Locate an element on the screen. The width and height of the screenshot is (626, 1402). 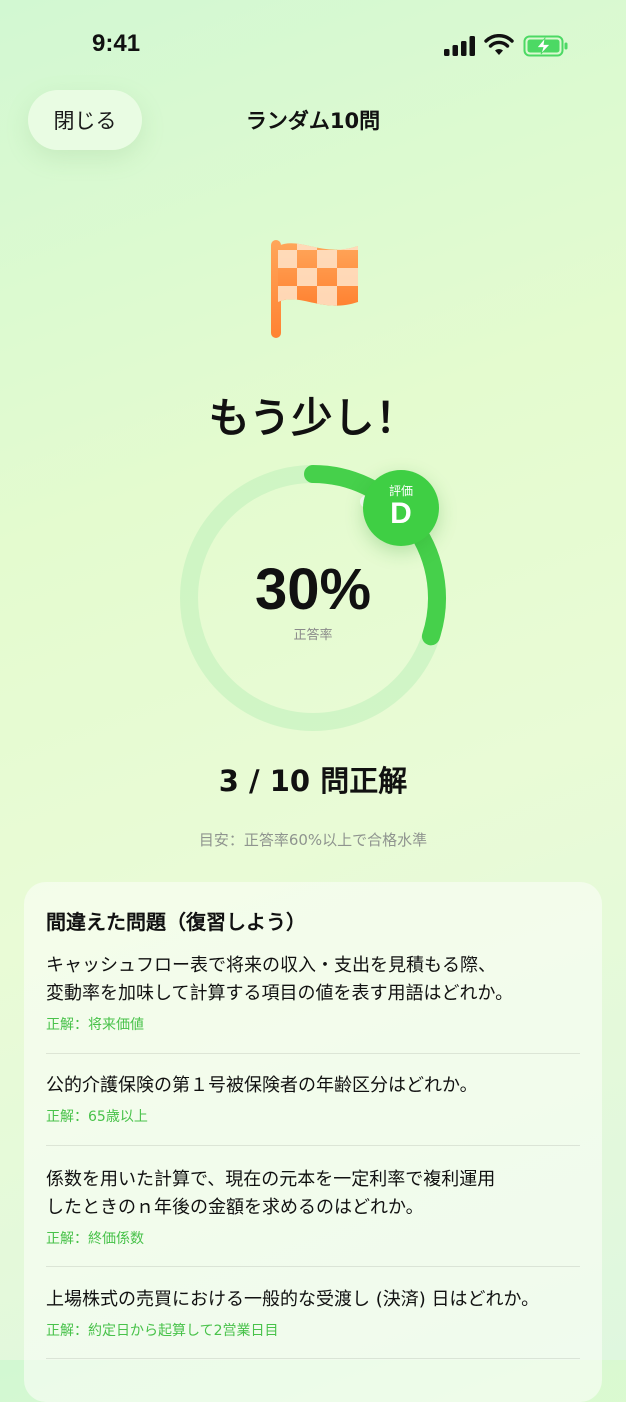
status-time: 9:41 is located at coordinates (116, 43).